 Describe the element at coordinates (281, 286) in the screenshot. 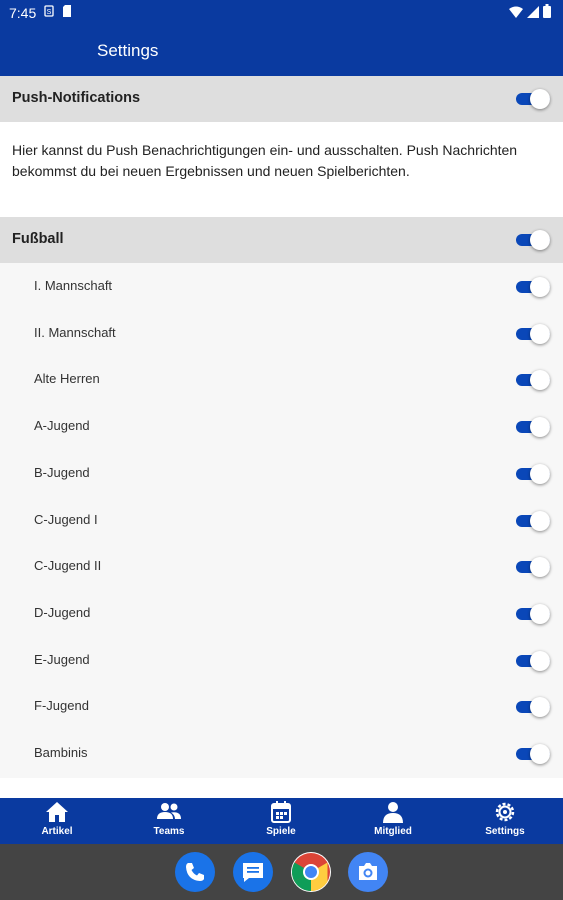

I see `team-row: I. Mannschaft` at that location.